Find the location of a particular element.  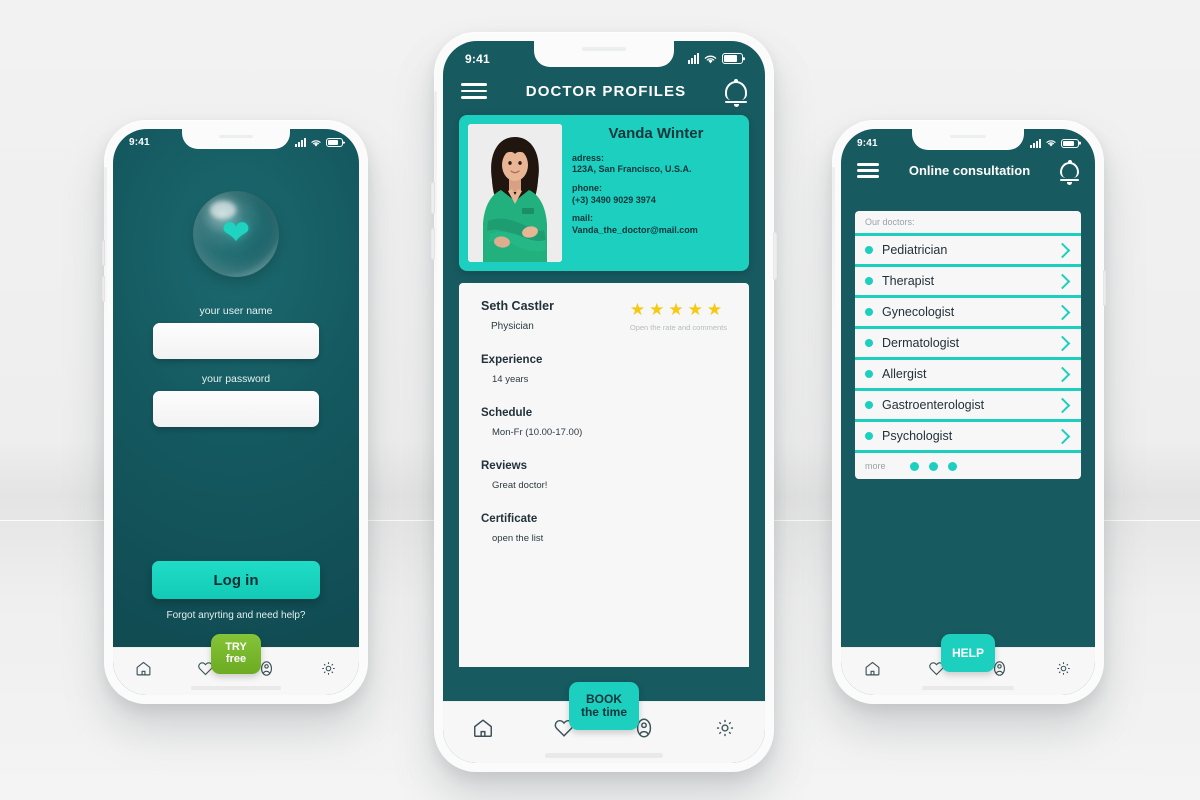

mail-label: mail: is located at coordinates (583, 218).